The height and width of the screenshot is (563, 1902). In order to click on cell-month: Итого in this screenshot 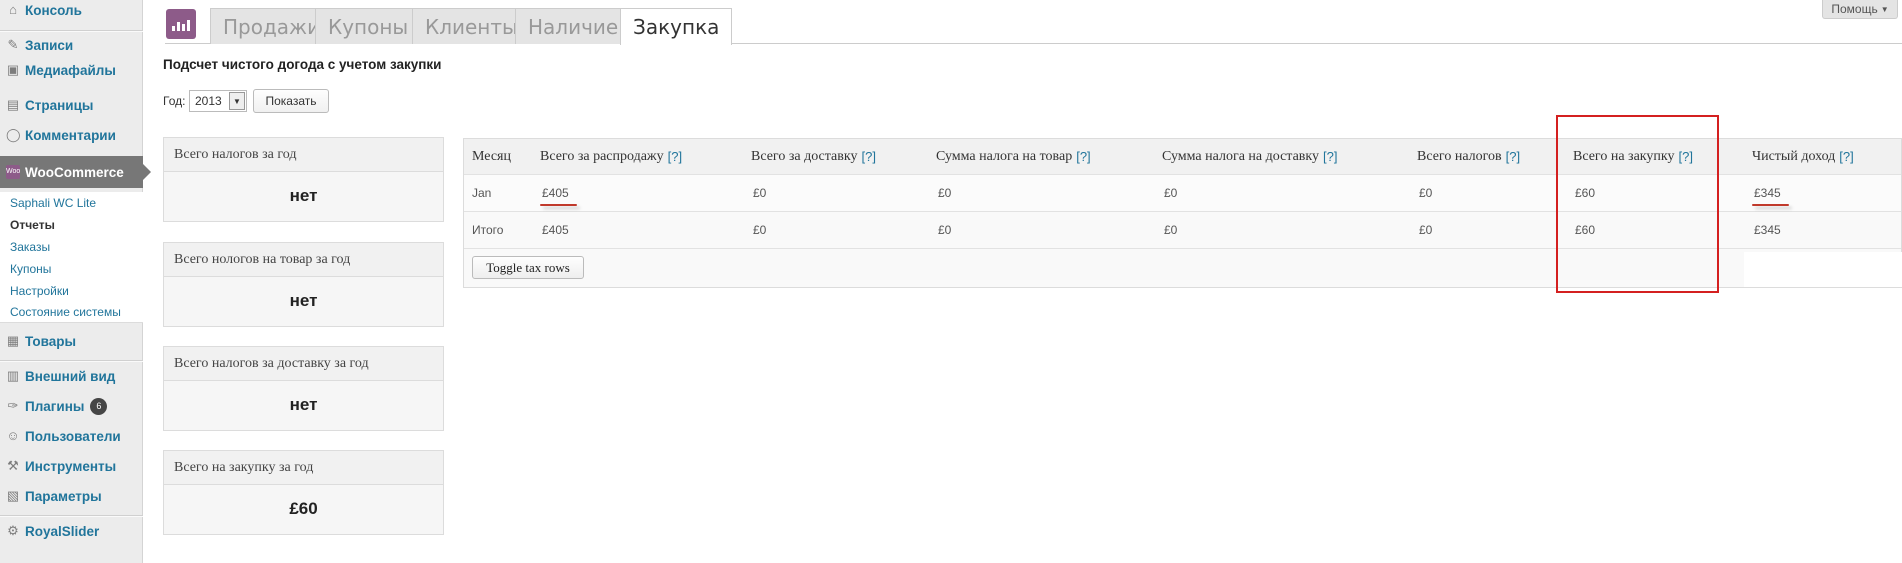, I will do `click(488, 230)`.